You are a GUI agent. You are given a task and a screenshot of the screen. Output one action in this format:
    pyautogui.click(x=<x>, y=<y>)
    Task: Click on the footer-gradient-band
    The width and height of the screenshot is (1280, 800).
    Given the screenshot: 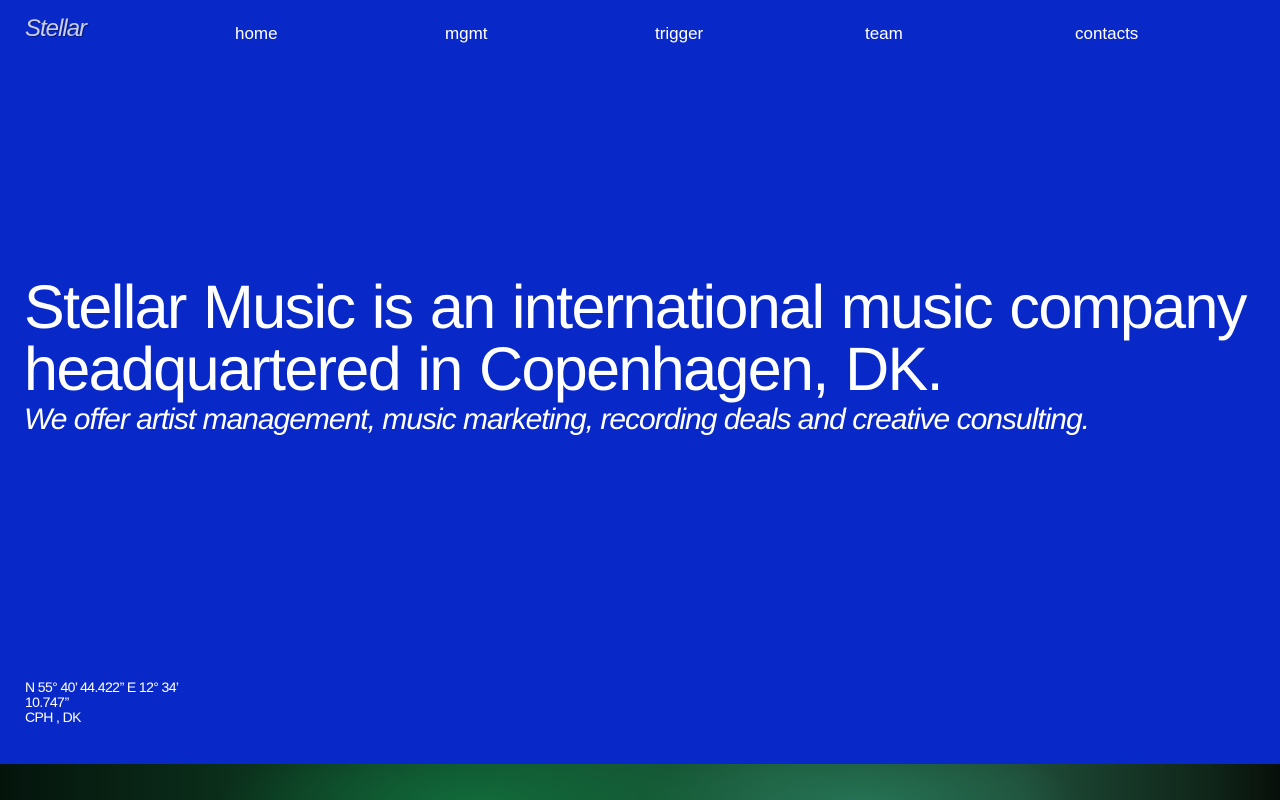 What is the action you would take?
    pyautogui.click(x=640, y=782)
    